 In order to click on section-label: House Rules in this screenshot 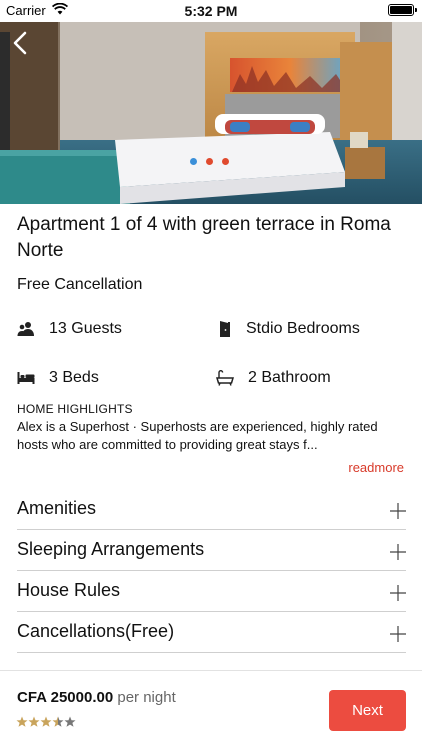, I will do `click(69, 590)`.